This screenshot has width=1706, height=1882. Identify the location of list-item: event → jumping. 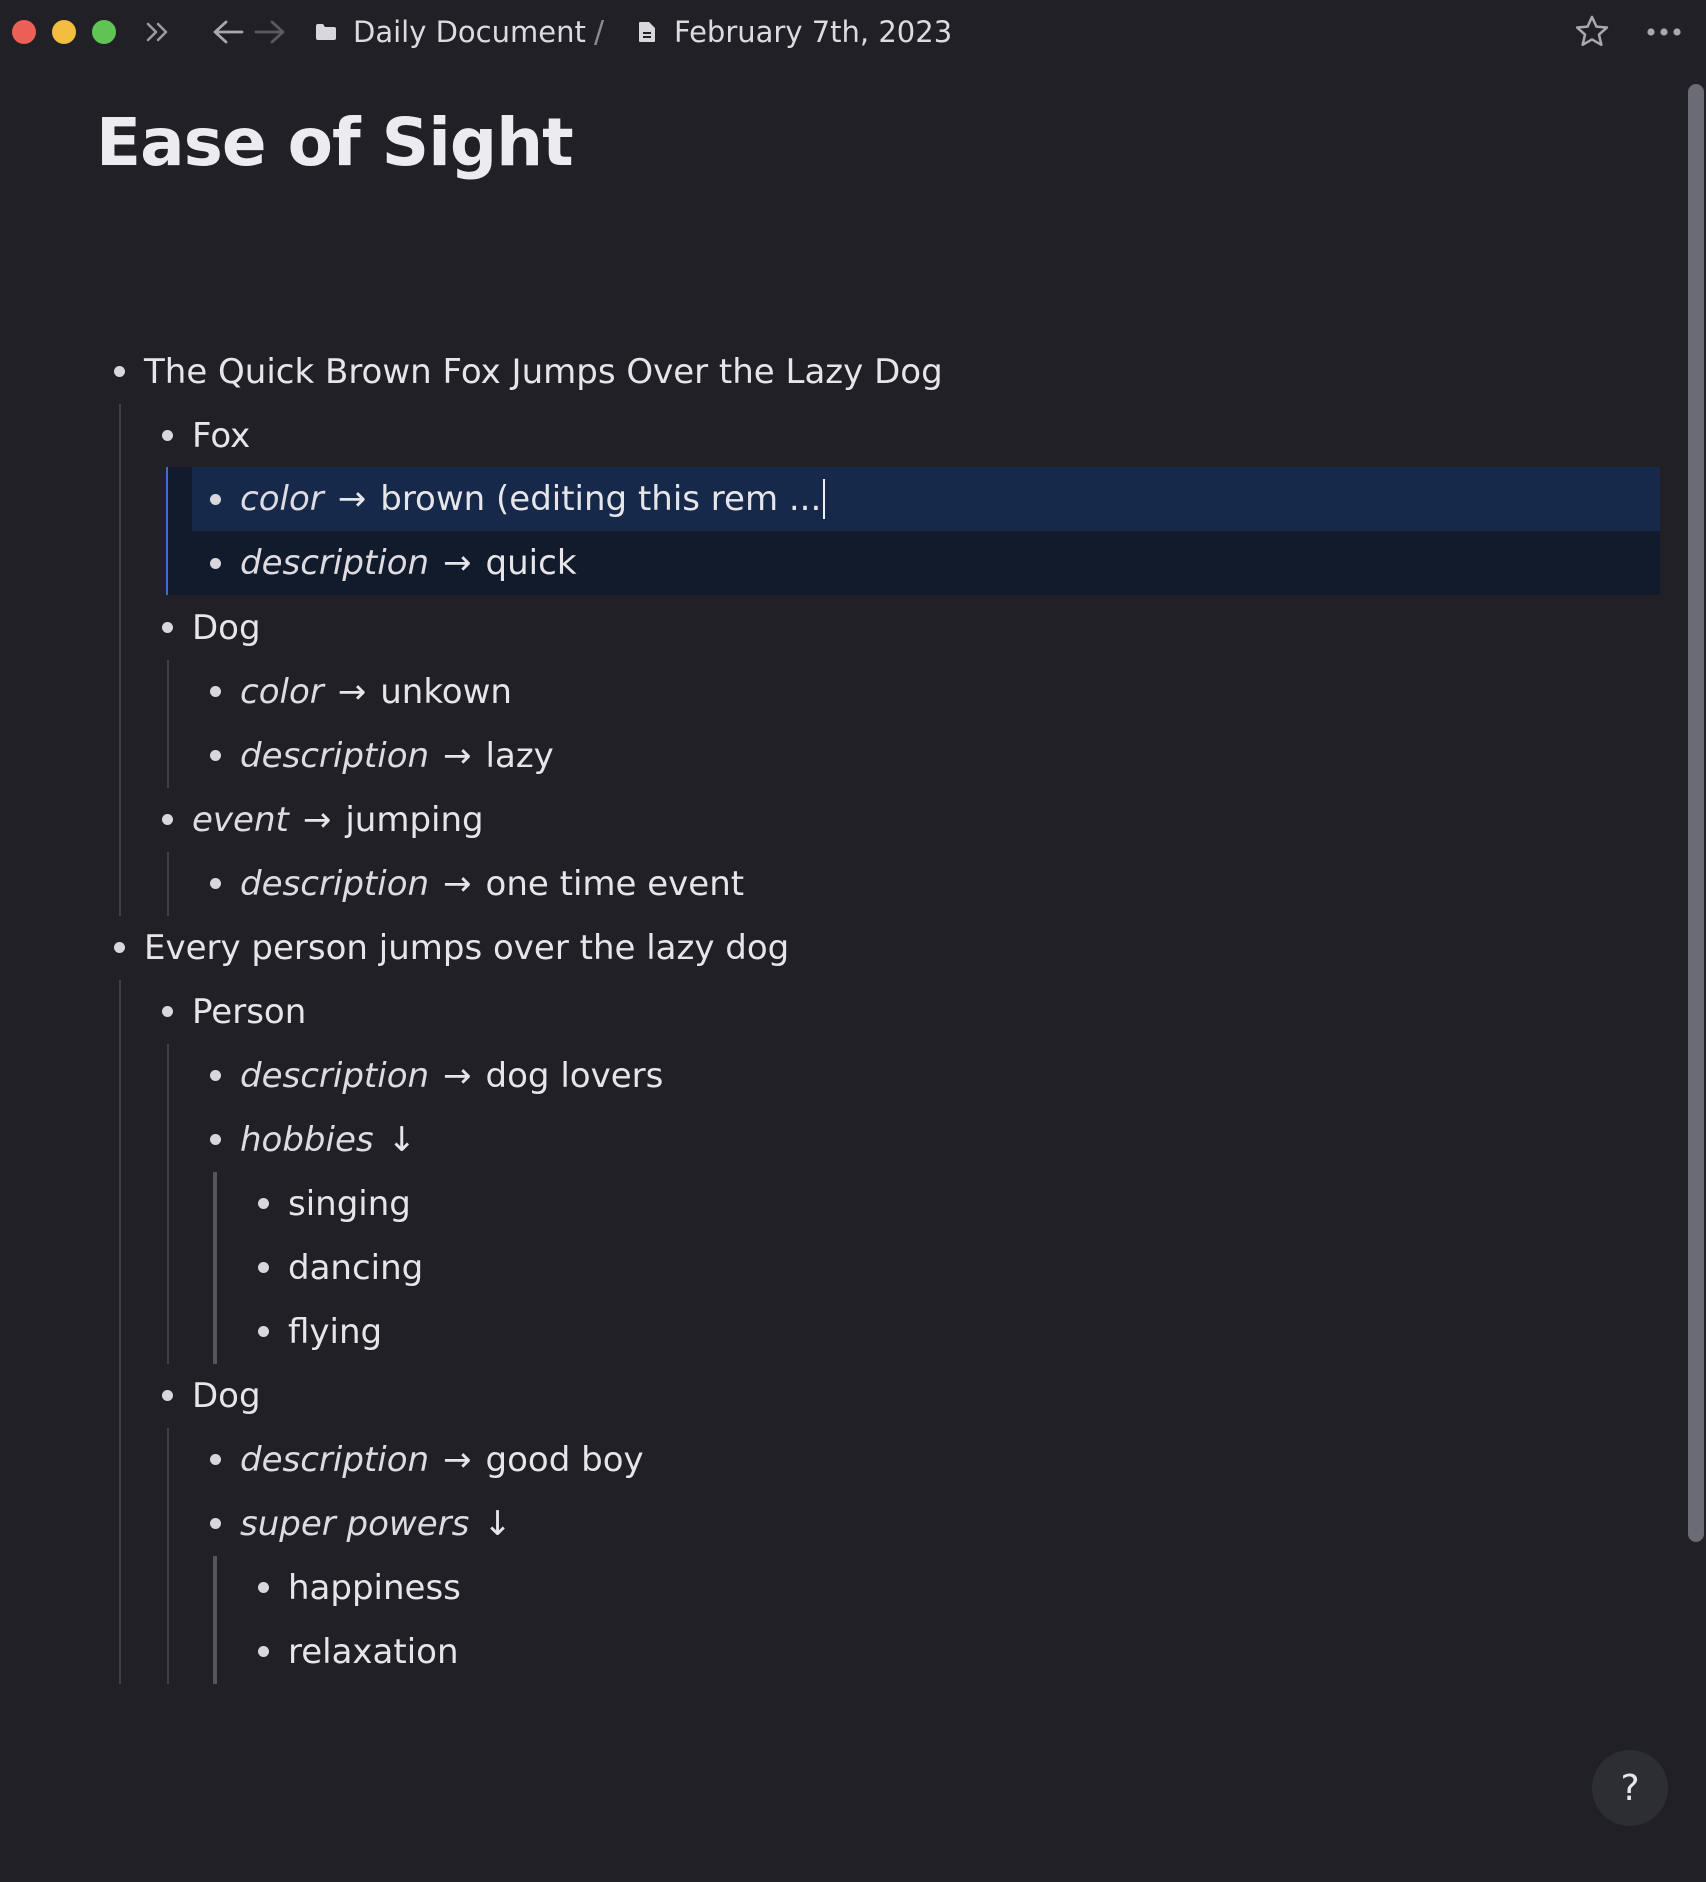
(338, 820).